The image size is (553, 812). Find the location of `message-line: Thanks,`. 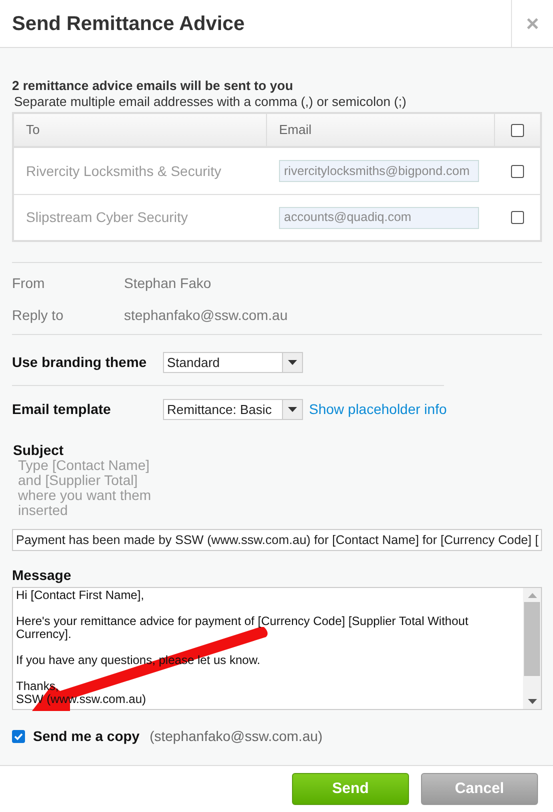

message-line: Thanks, is located at coordinates (38, 686).